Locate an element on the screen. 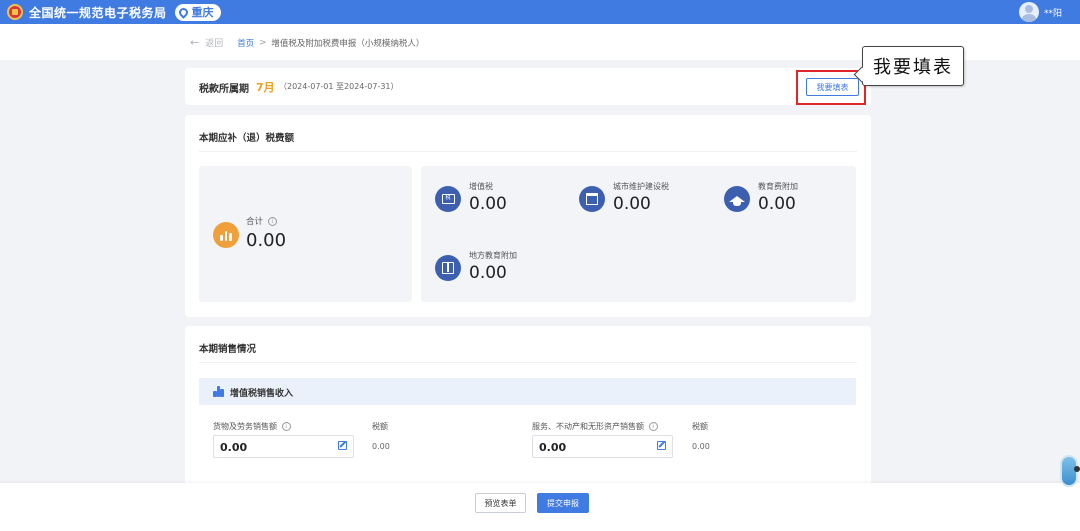 The height and width of the screenshot is (531, 1080). period-month: 7月 is located at coordinates (265, 87).